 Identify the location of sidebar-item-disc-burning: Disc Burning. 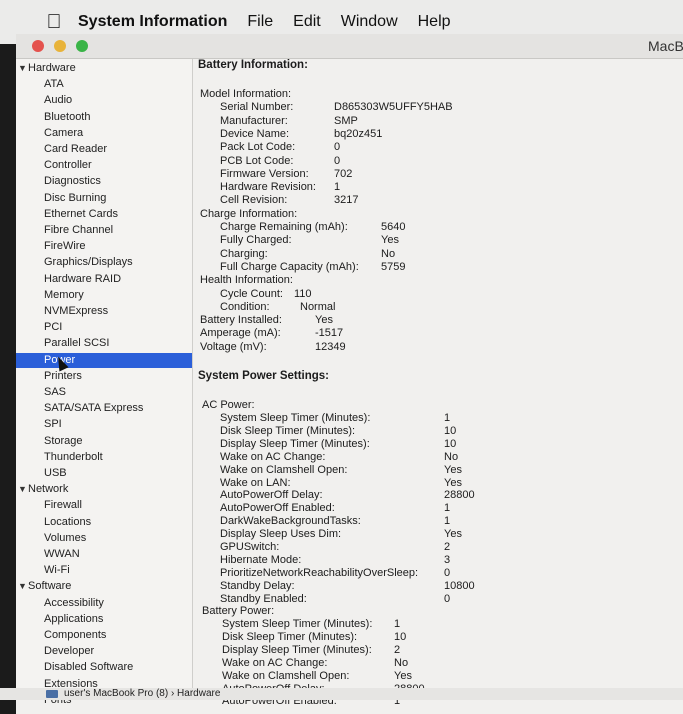
(104, 198).